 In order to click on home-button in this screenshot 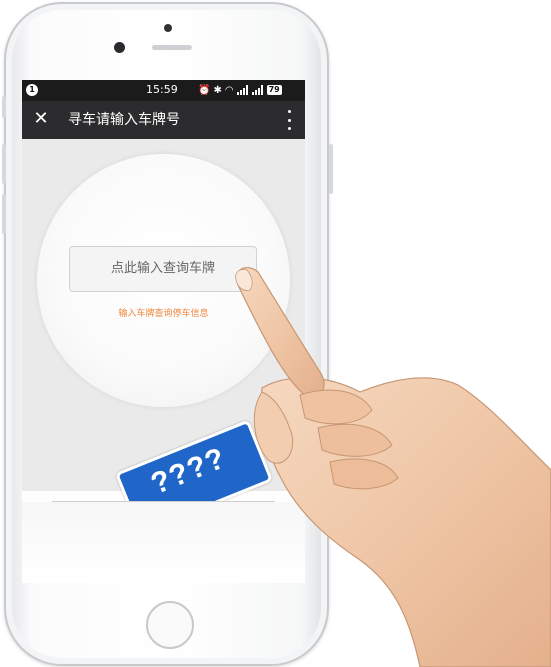, I will do `click(170, 625)`.